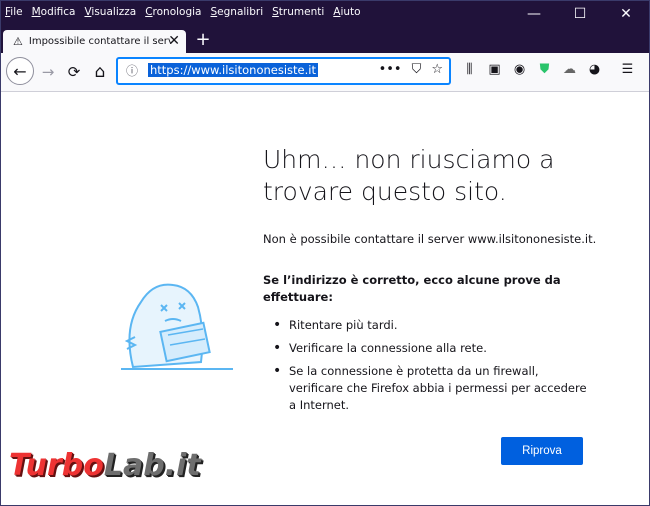 The height and width of the screenshot is (506, 650). What do you see at coordinates (626, 14) in the screenshot?
I see `close-window-button: ✕` at bounding box center [626, 14].